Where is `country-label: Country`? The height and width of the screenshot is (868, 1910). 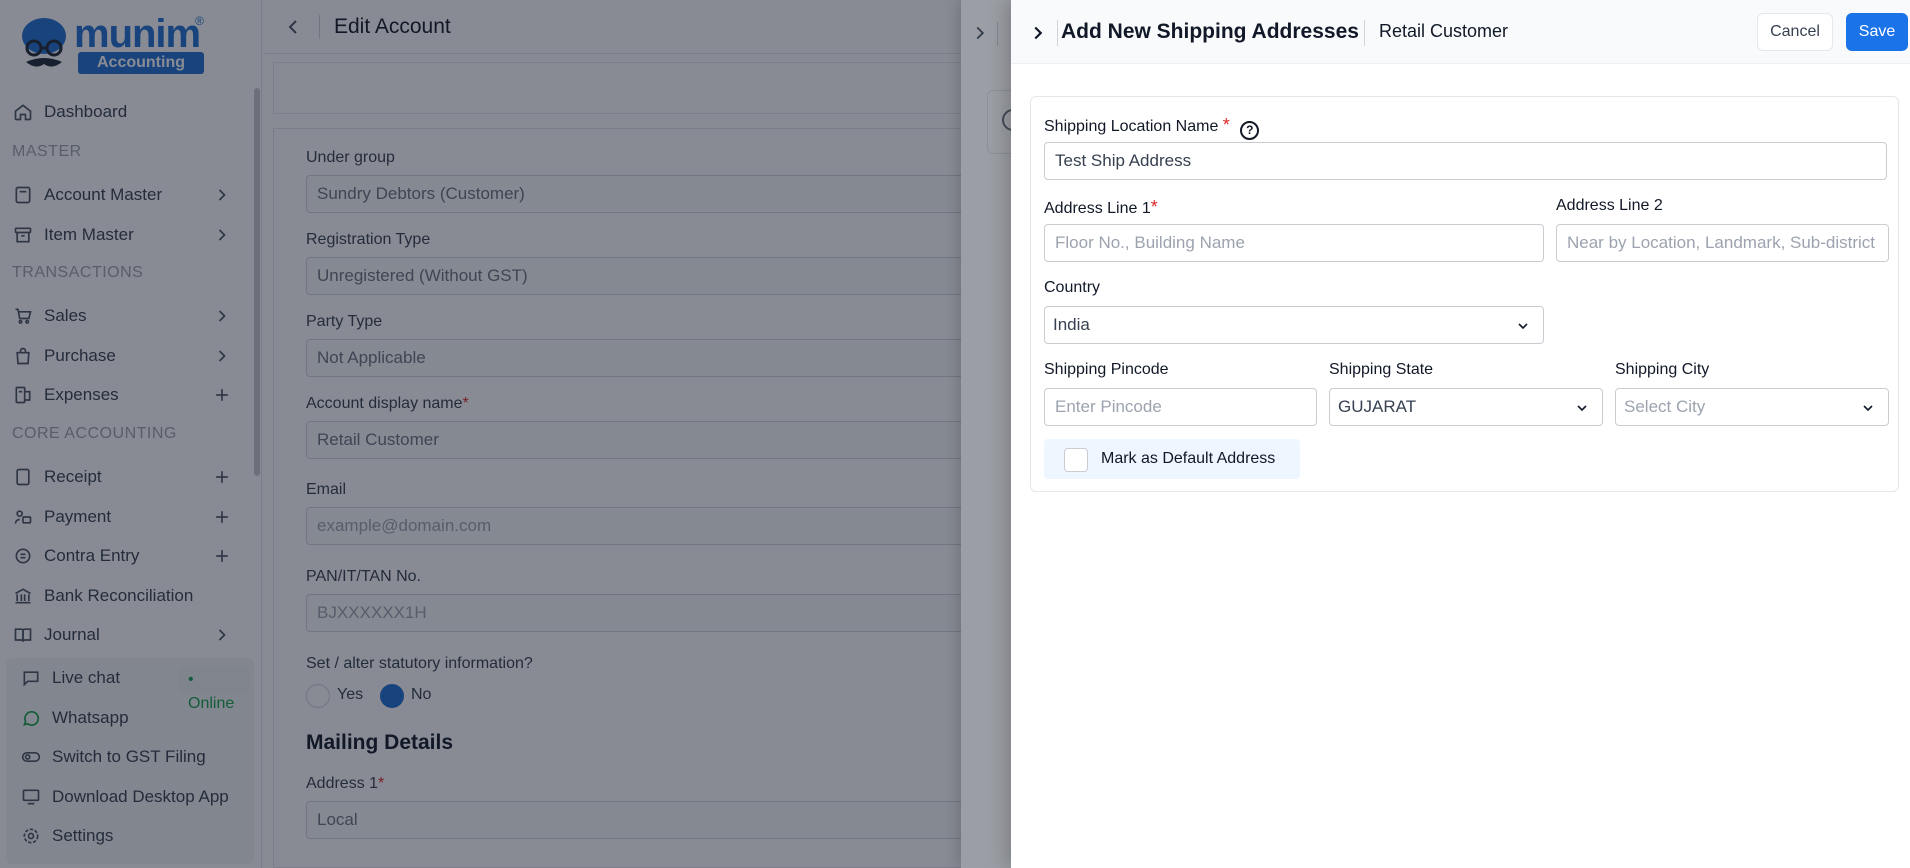 country-label: Country is located at coordinates (1072, 287).